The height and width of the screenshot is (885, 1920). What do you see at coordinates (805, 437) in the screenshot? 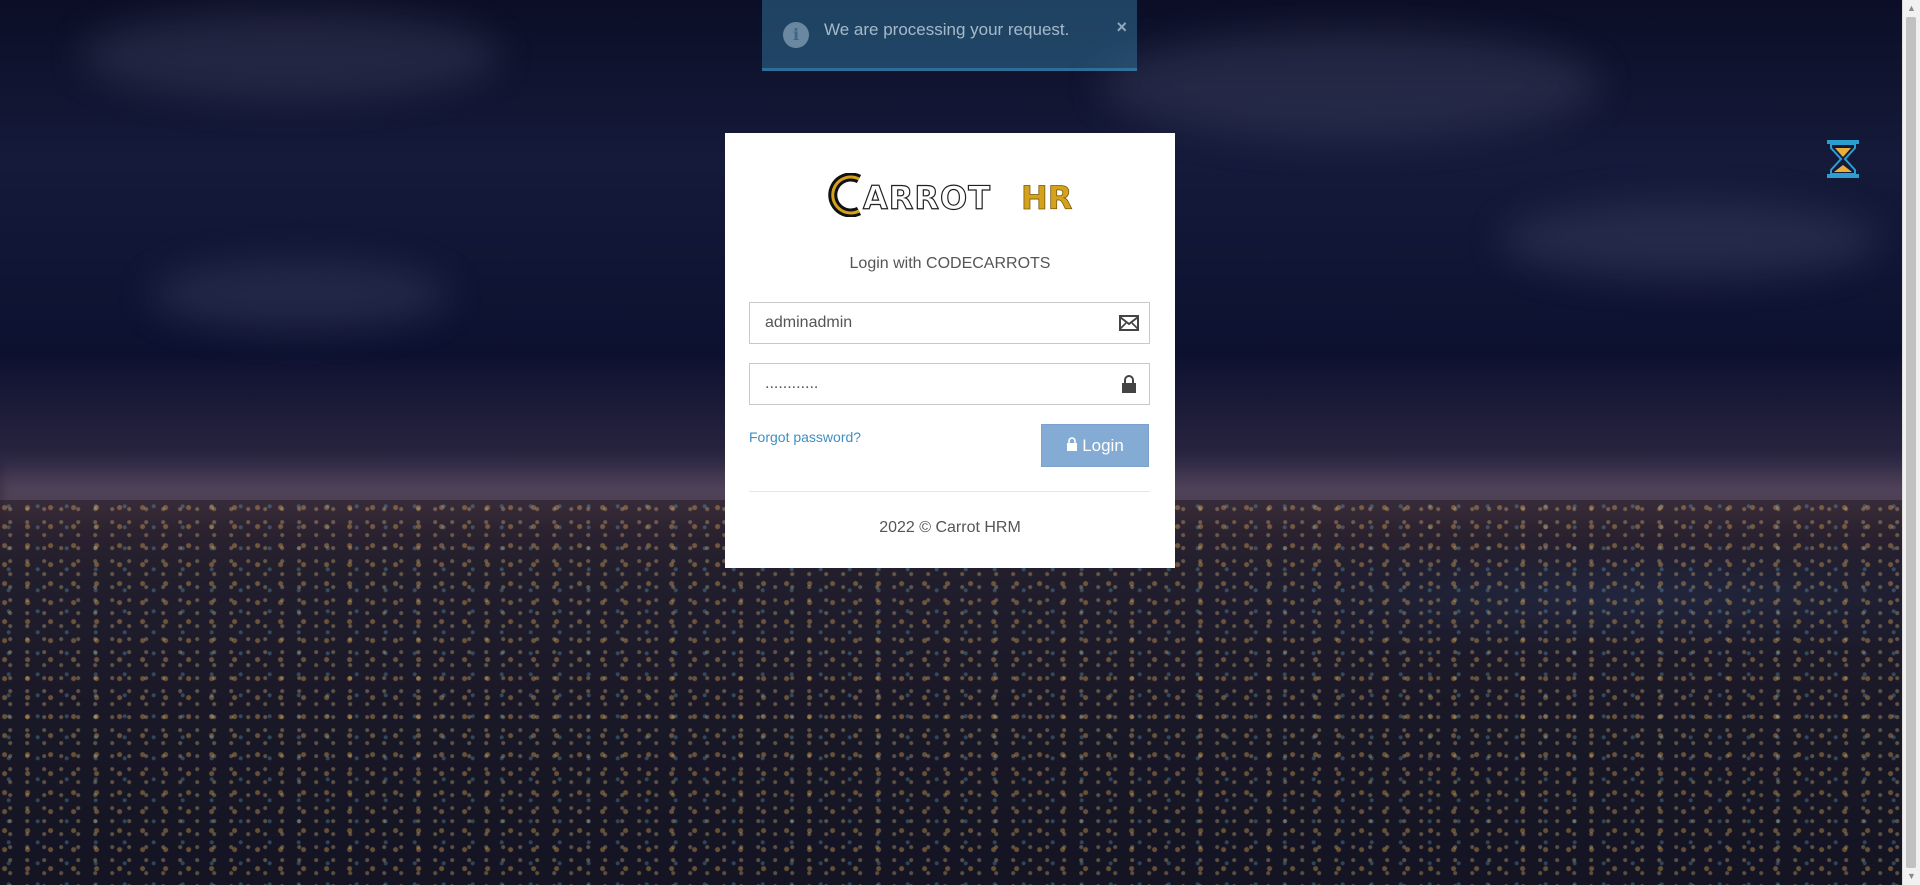
I see `forgot-password-link: Forgot password?` at bounding box center [805, 437].